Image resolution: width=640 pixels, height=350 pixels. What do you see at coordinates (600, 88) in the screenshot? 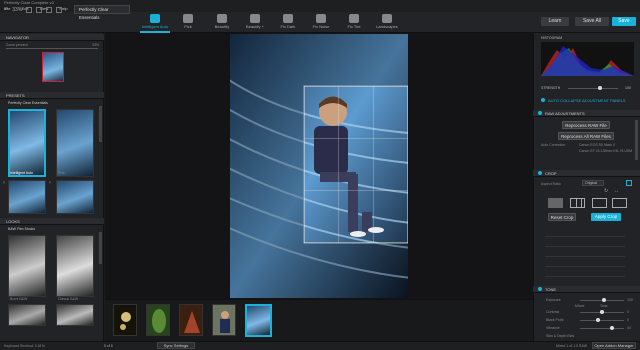
I see `strength-knob` at bounding box center [600, 88].